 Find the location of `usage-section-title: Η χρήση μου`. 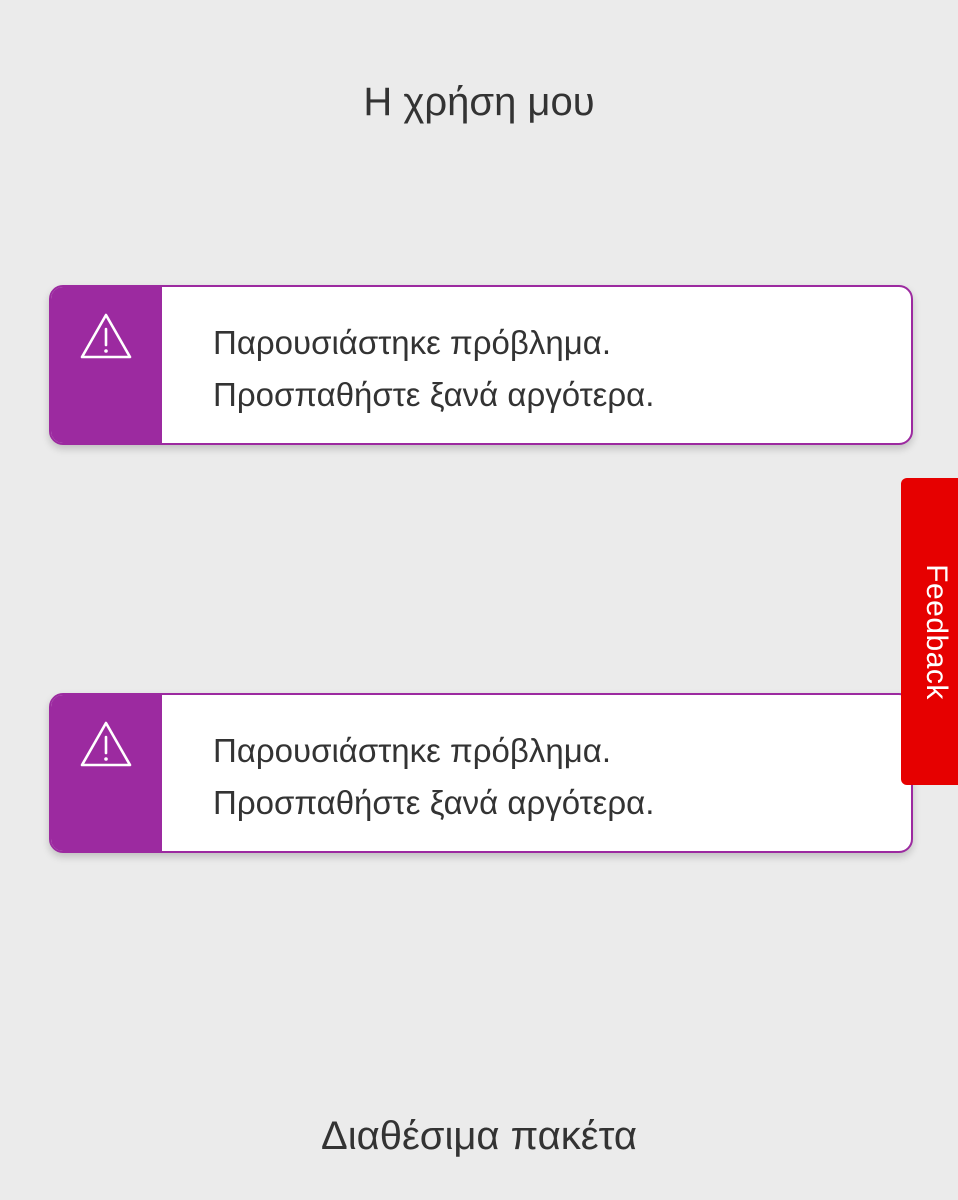

usage-section-title: Η χρήση μου is located at coordinates (479, 102).